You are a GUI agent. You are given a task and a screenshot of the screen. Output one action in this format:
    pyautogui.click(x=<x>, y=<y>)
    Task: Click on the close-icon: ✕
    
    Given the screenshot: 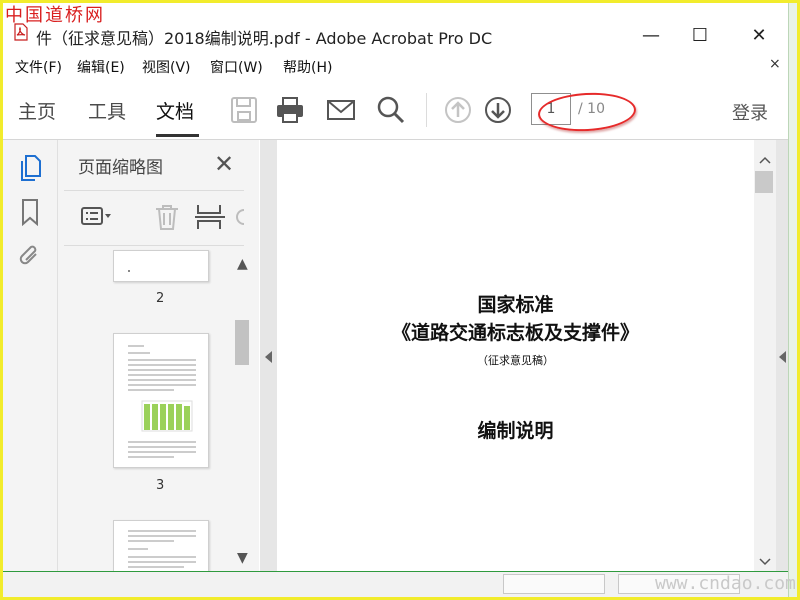 What is the action you would take?
    pyautogui.click(x=759, y=35)
    